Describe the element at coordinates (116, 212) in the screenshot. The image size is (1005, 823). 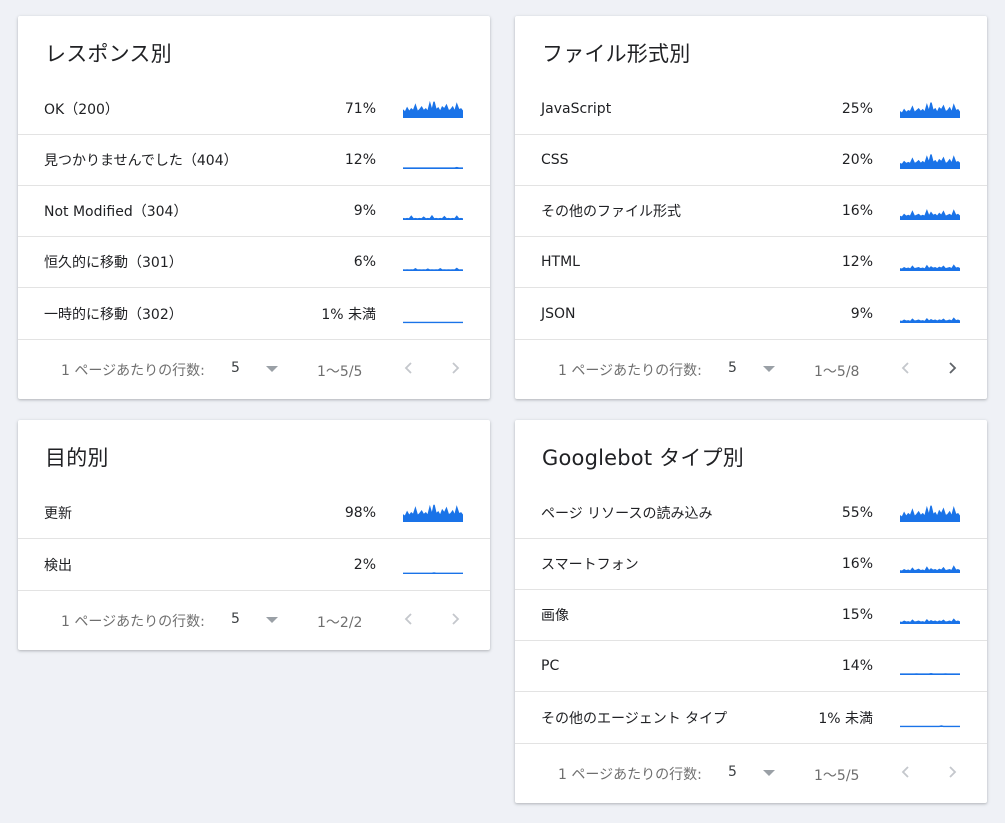
I see `row-label: Not Modified（304）` at that location.